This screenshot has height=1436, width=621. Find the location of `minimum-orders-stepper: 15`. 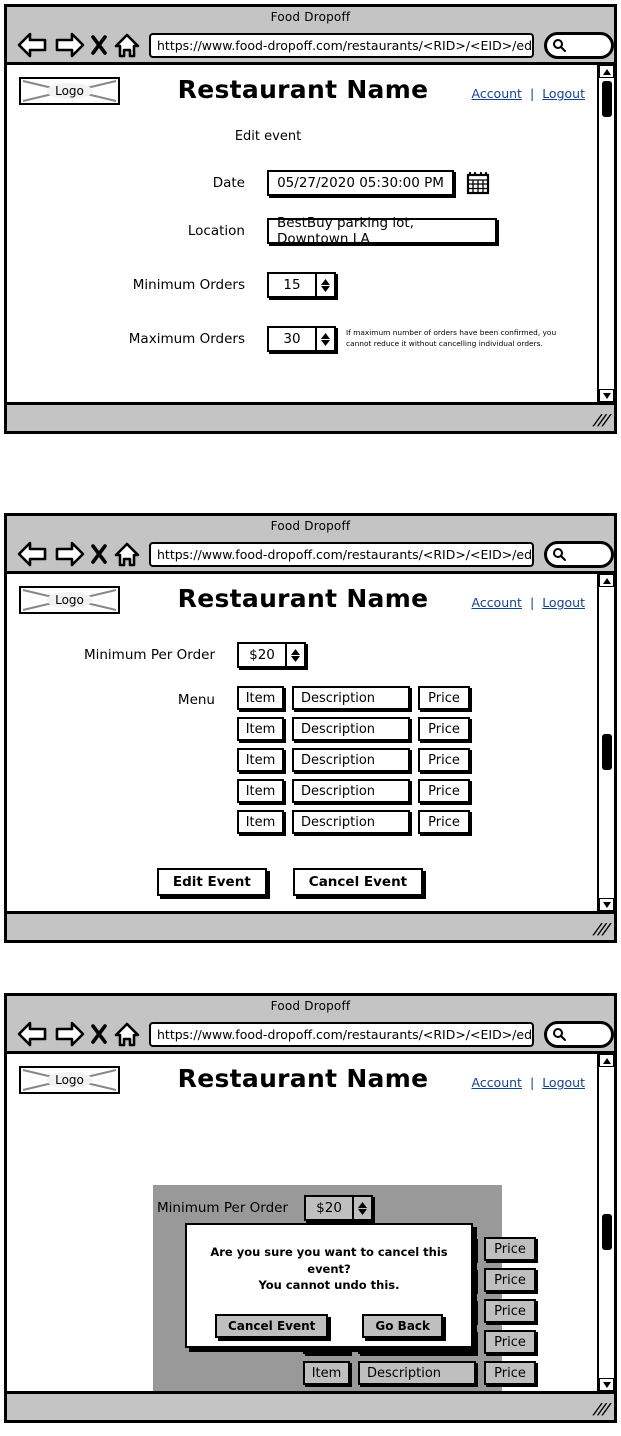

minimum-orders-stepper: 15 is located at coordinates (301, 285).